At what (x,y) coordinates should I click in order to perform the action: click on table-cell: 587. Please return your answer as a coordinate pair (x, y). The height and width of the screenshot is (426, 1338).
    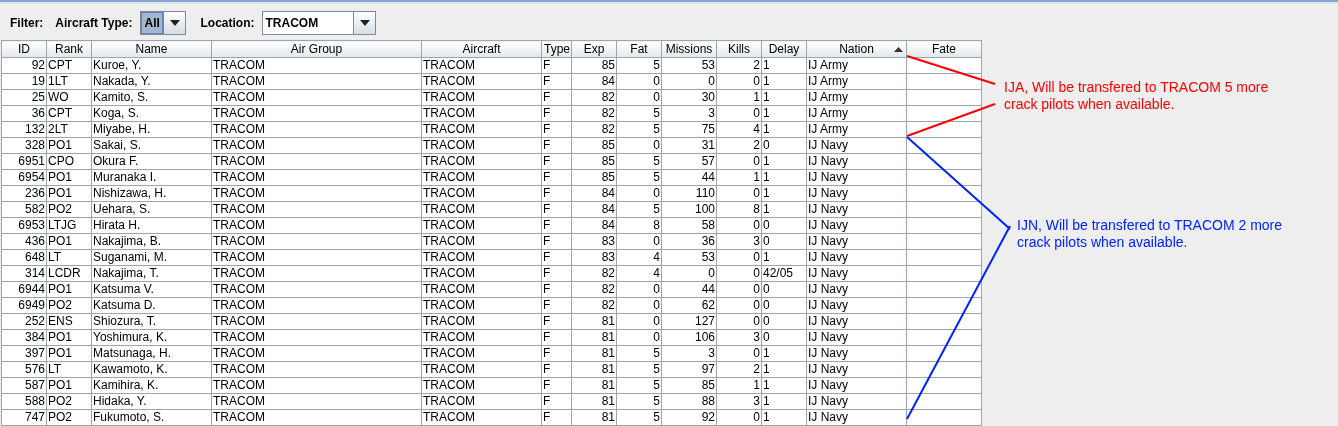
    Looking at the image, I should click on (24, 385).